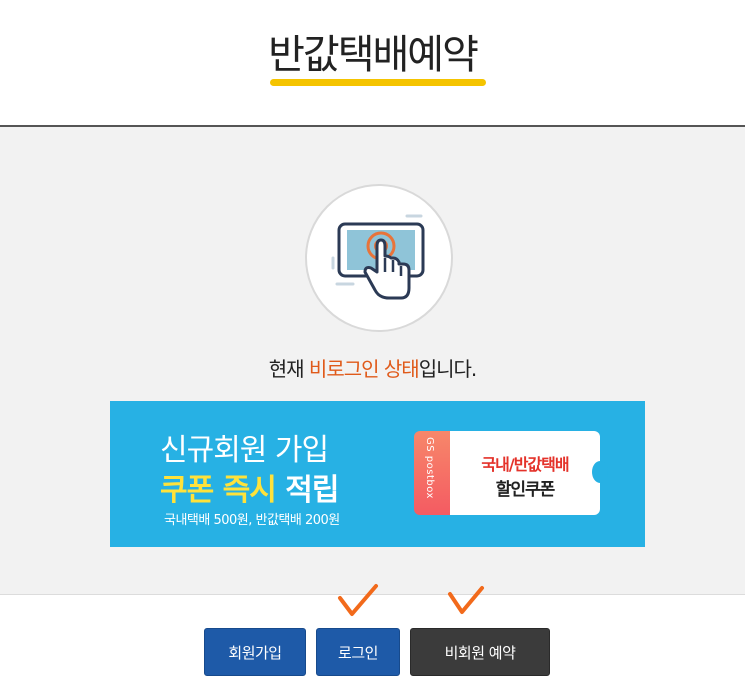 The width and height of the screenshot is (745, 686). I want to click on coupon-ticket: GS postbox 국내/반값택배 할인쿠폰, so click(511, 473).